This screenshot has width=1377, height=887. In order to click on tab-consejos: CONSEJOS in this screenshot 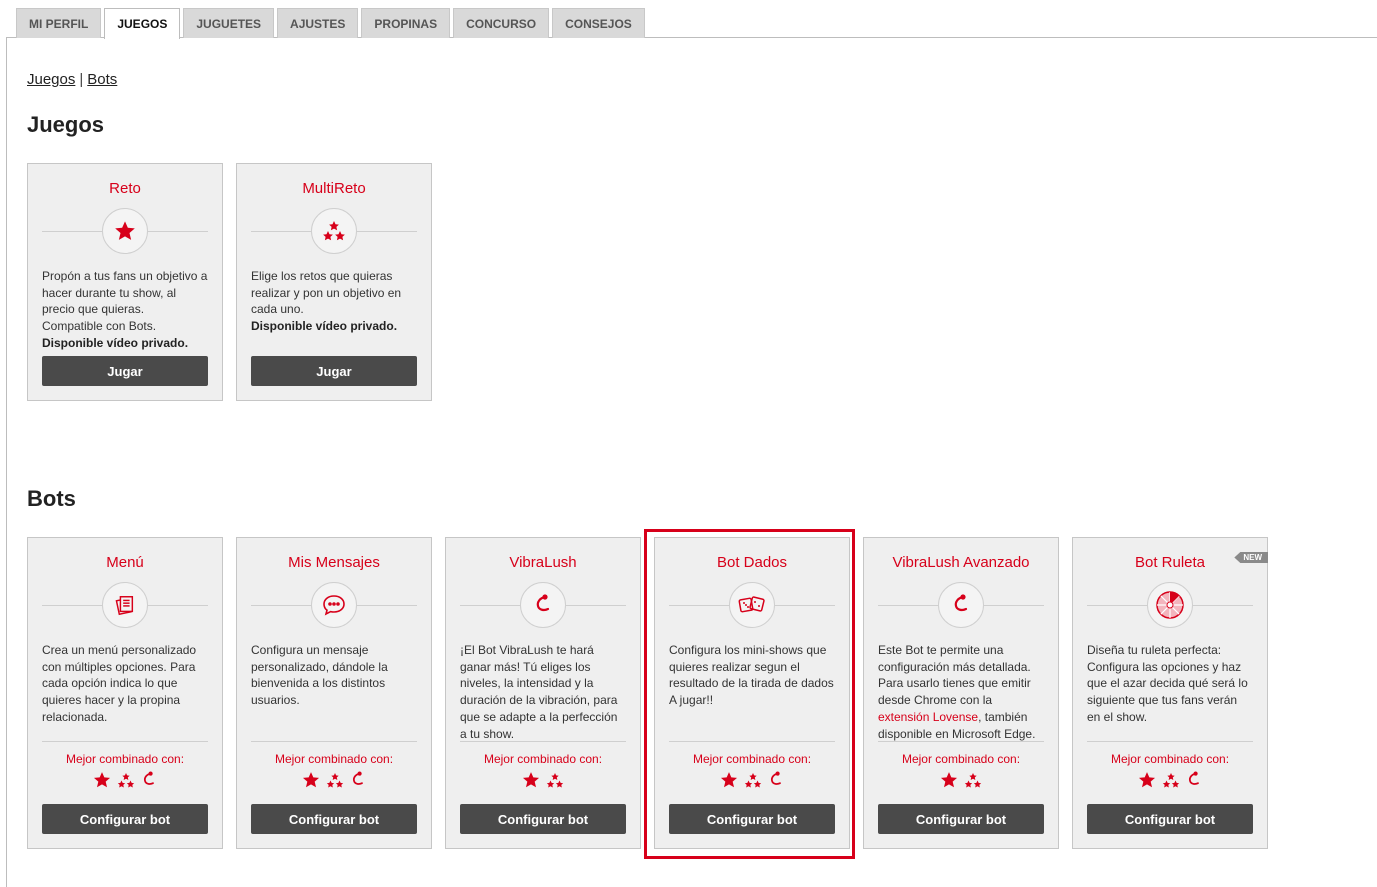, I will do `click(598, 23)`.